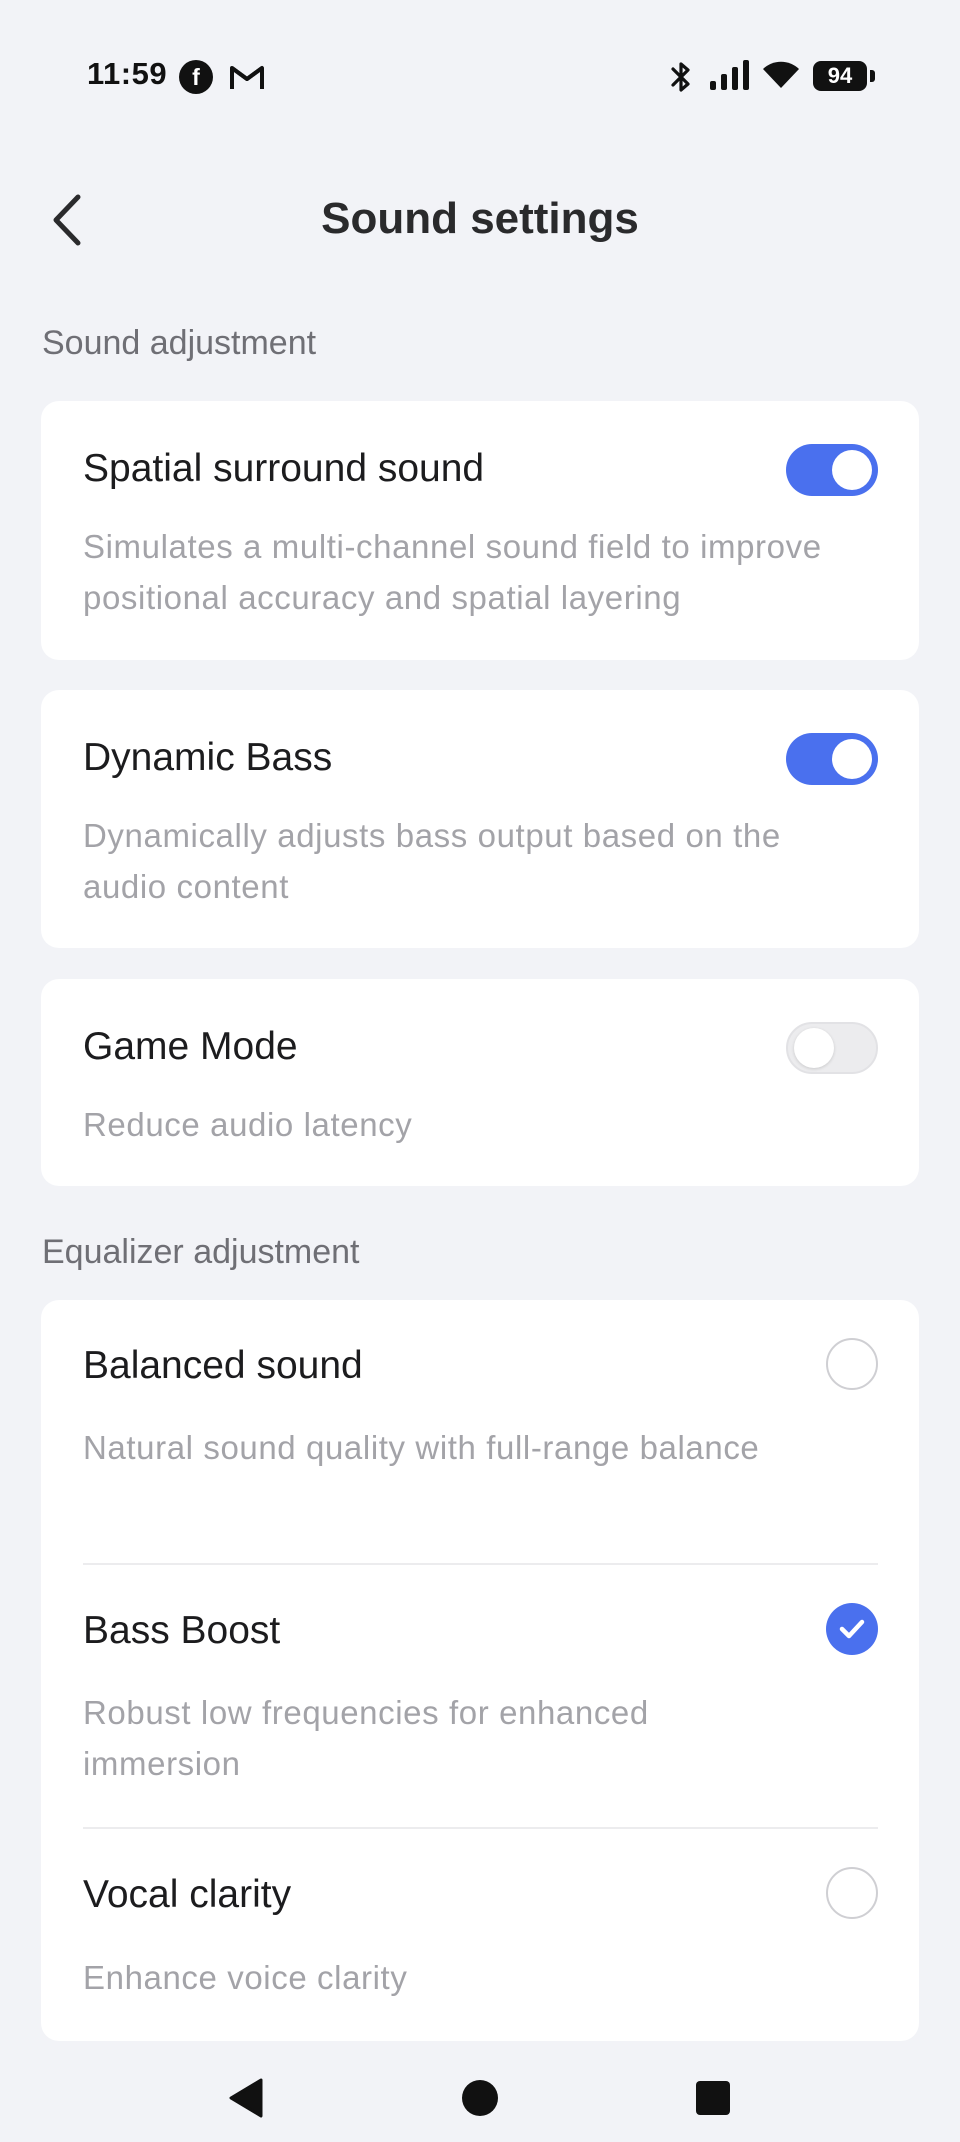 This screenshot has width=960, height=2142. I want to click on game-mode-description: Reduce audio latency, so click(248, 1124).